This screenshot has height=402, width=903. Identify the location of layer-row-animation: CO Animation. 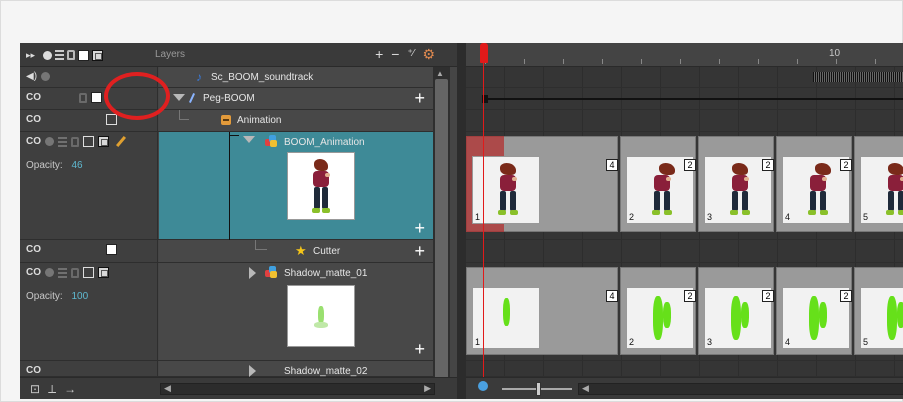
(226, 121).